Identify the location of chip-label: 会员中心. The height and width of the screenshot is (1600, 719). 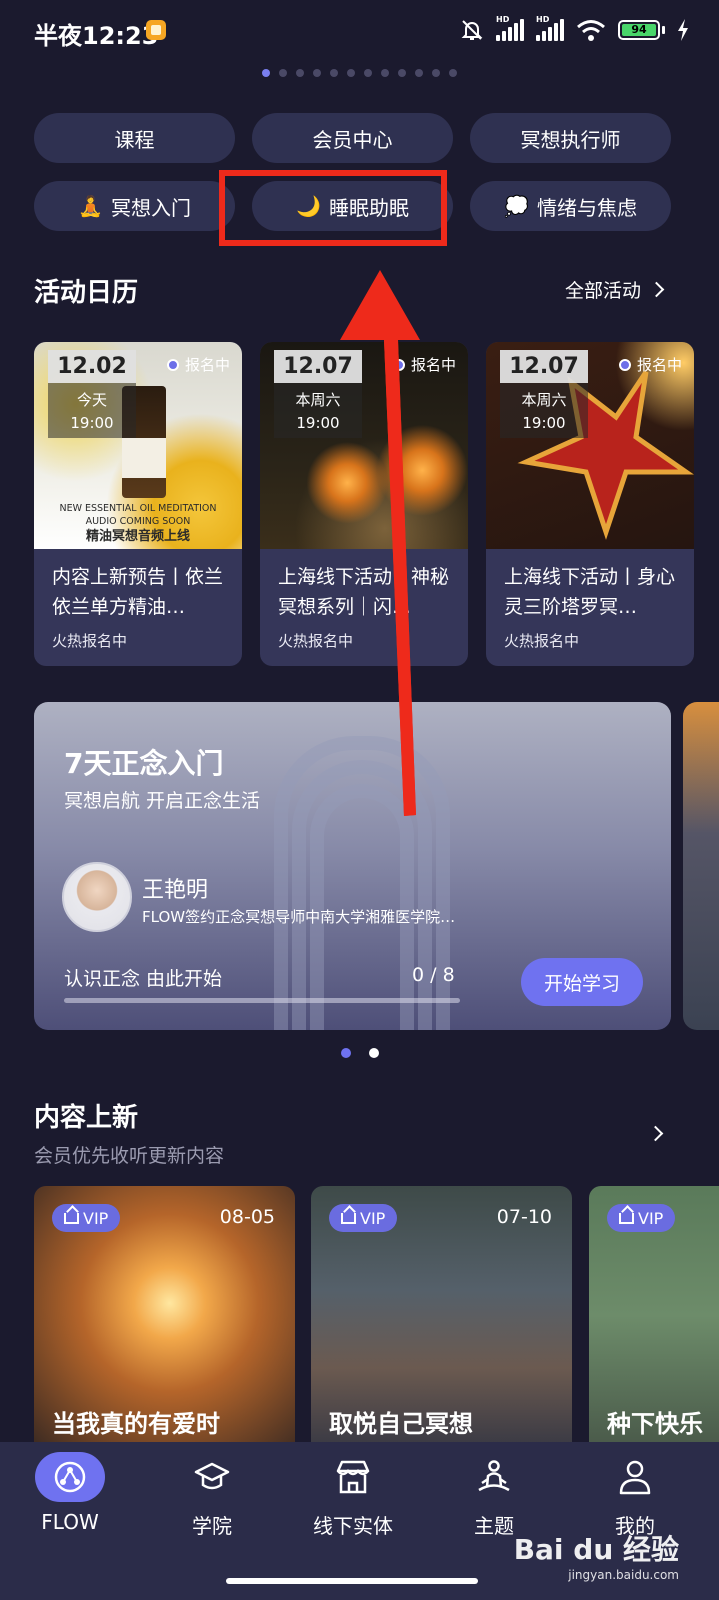
(352, 139).